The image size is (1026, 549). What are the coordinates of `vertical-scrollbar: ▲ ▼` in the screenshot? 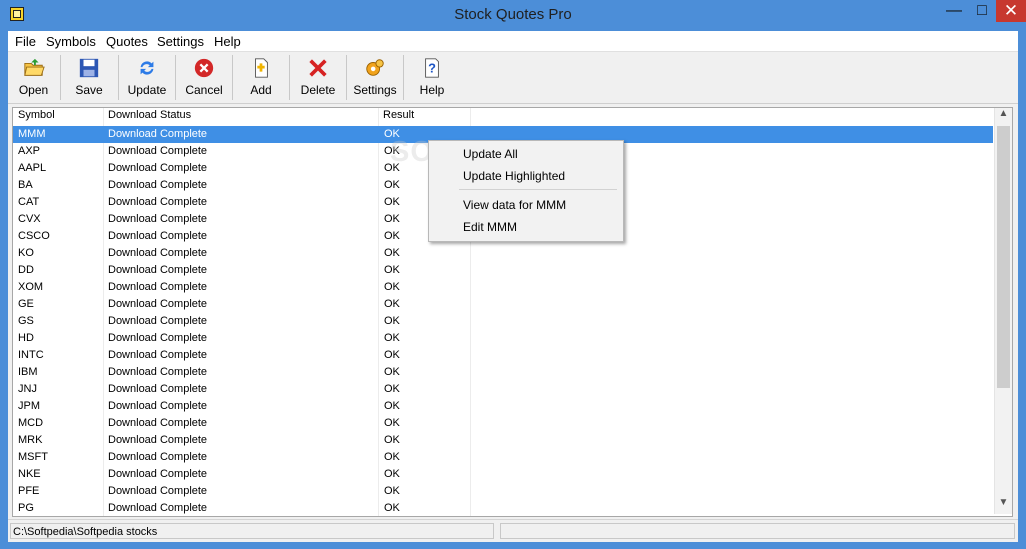 It's located at (1003, 311).